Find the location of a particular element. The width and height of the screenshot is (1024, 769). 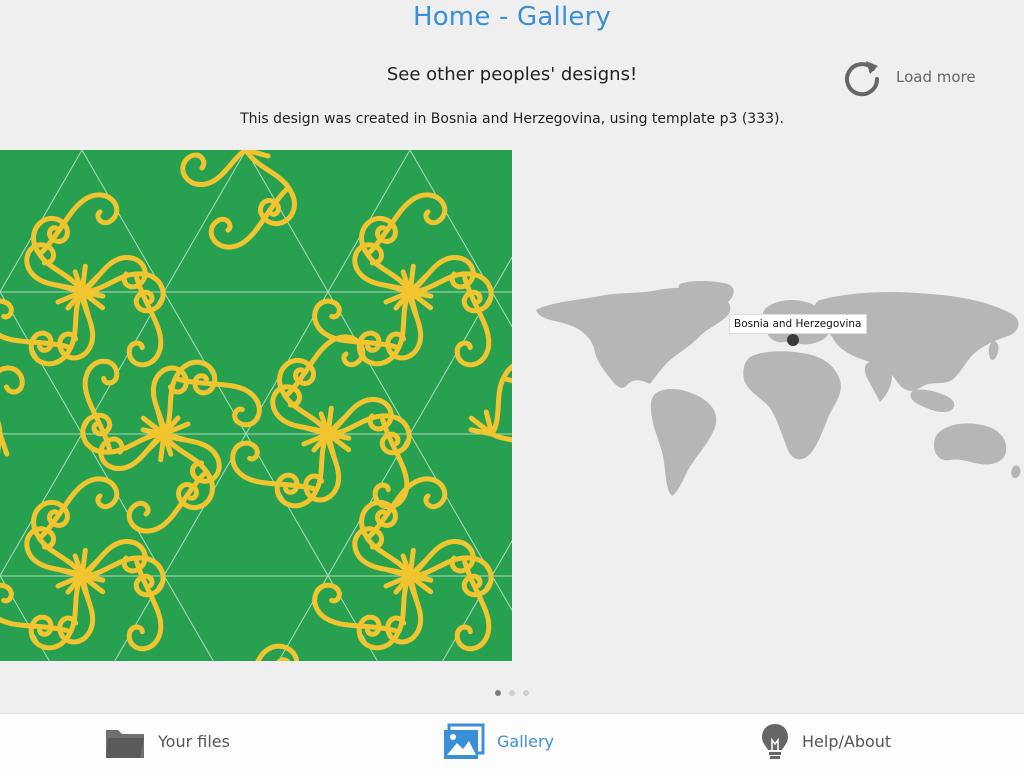

tab-gallery: Gallery is located at coordinates (498, 741).